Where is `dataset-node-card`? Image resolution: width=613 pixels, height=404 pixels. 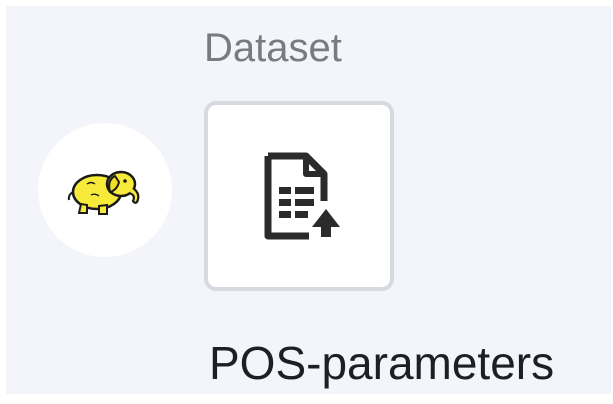 dataset-node-card is located at coordinates (299, 196).